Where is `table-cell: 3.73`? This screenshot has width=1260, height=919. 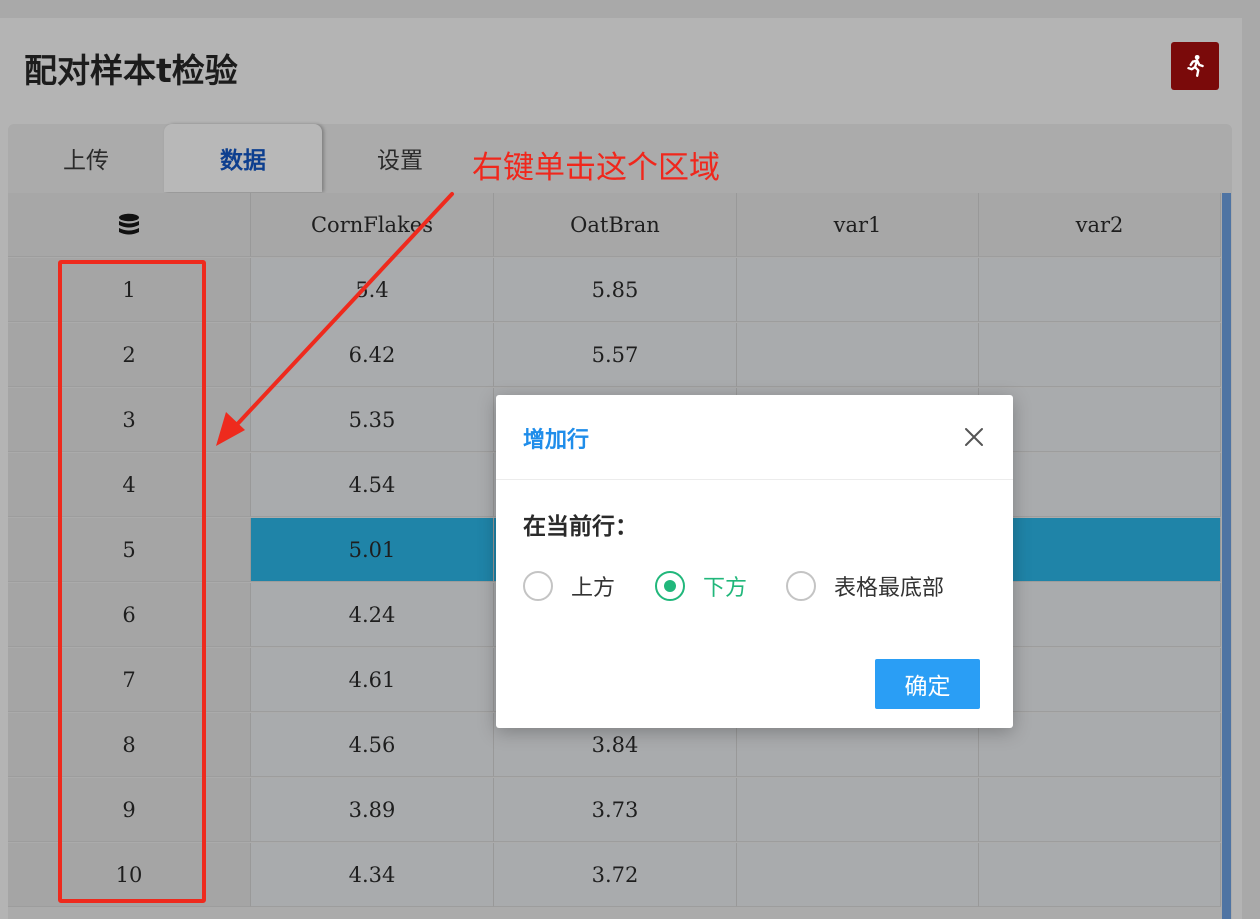 table-cell: 3.73 is located at coordinates (615, 810).